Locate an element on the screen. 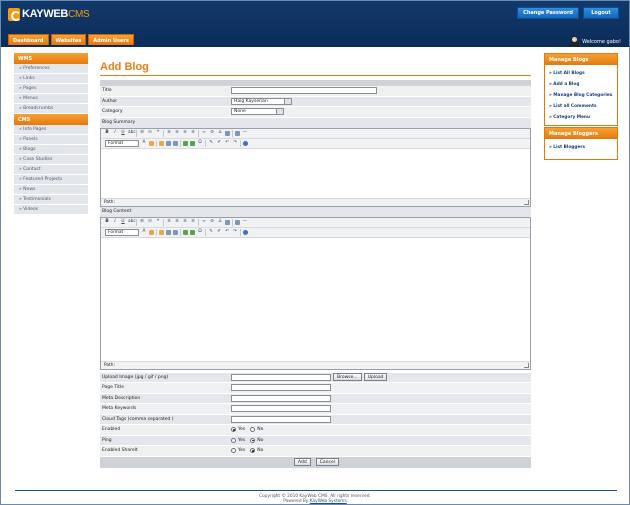 This screenshot has width=630, height=505. nav-tab-dashboard: Dashboard is located at coordinates (28, 39).